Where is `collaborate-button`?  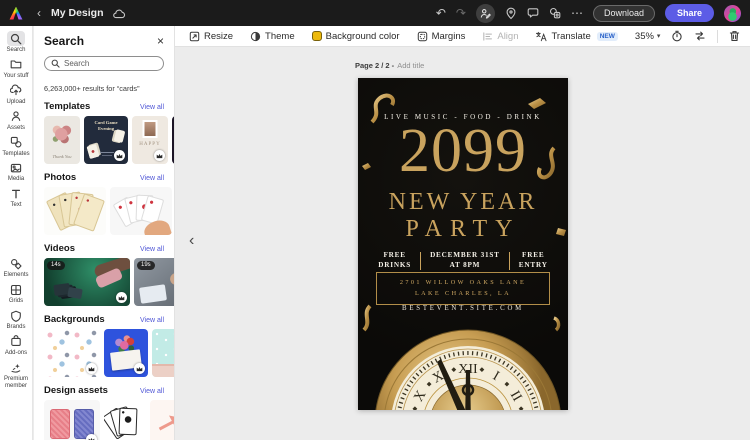
collaborate-button is located at coordinates (485, 13).